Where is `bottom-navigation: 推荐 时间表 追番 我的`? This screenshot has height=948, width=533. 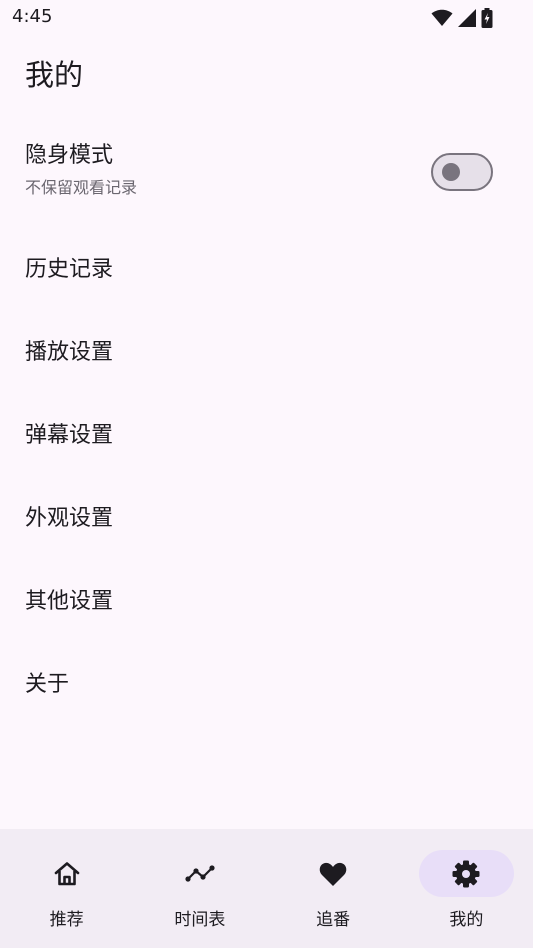 bottom-navigation: 推荐 时间表 追番 我的 is located at coordinates (266, 888).